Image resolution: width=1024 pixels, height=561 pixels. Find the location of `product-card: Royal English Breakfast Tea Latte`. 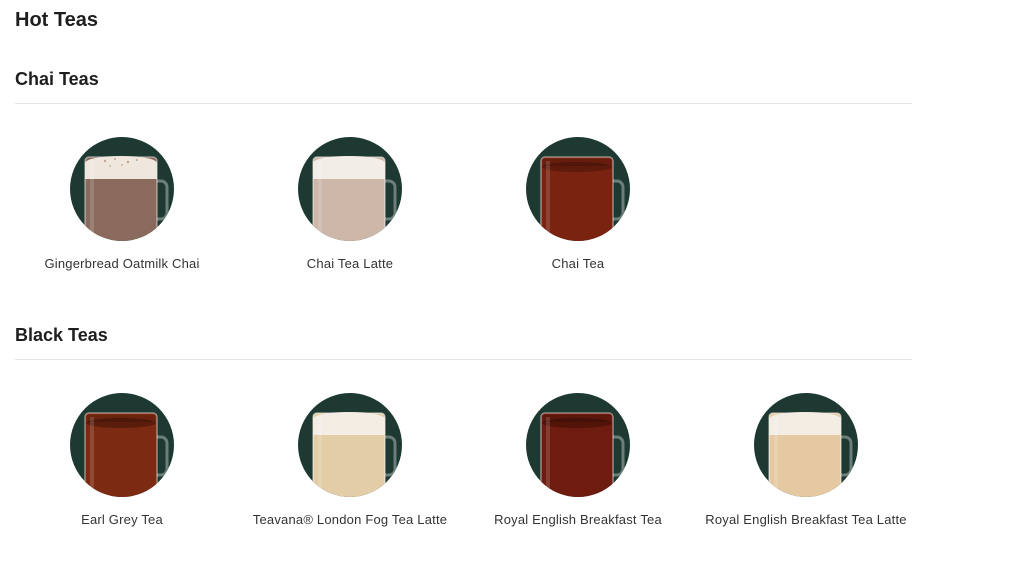

product-card: Royal English Breakfast Tea Latte is located at coordinates (806, 461).